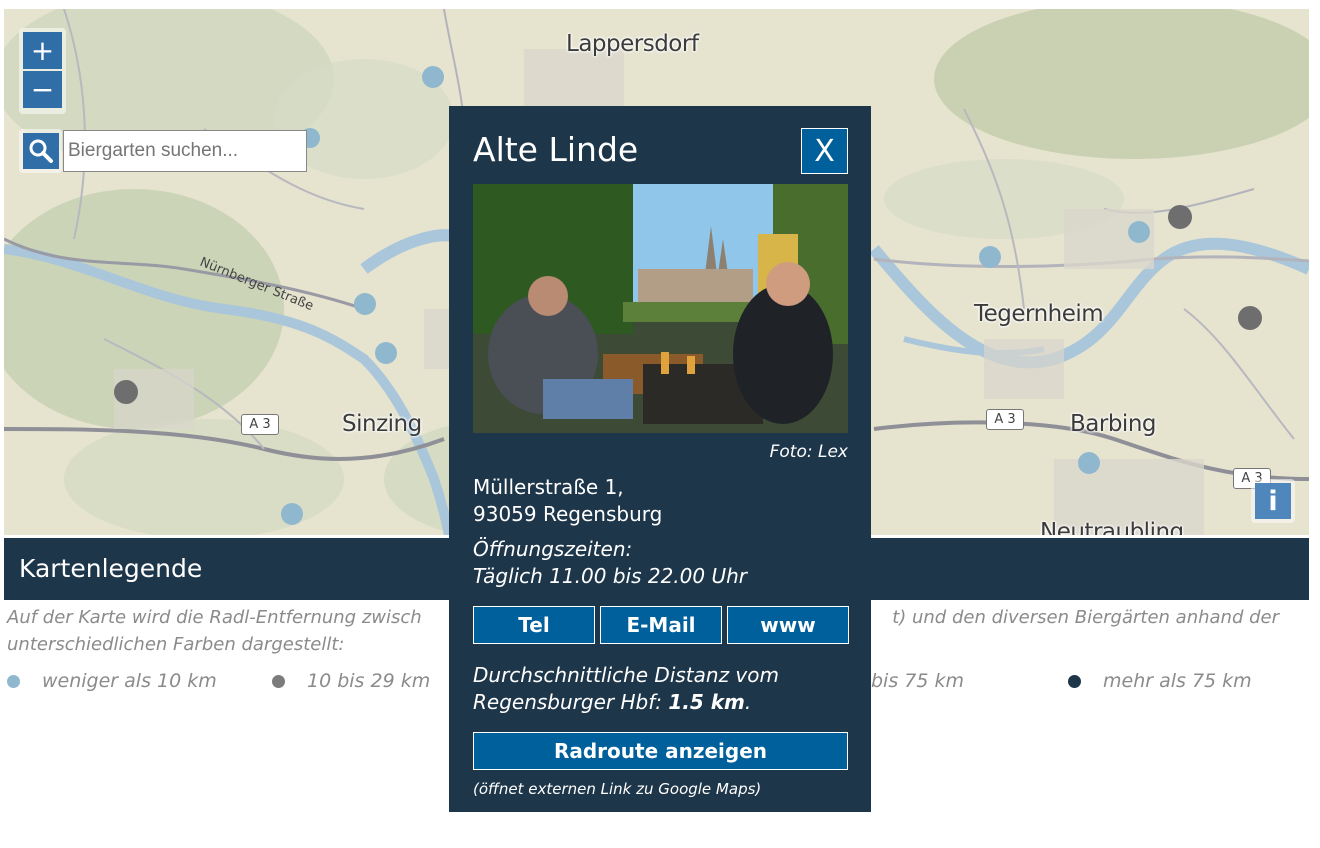 This screenshot has height=848, width=1320. I want to click on legend-label: 10 bis 29 km, so click(369, 681).